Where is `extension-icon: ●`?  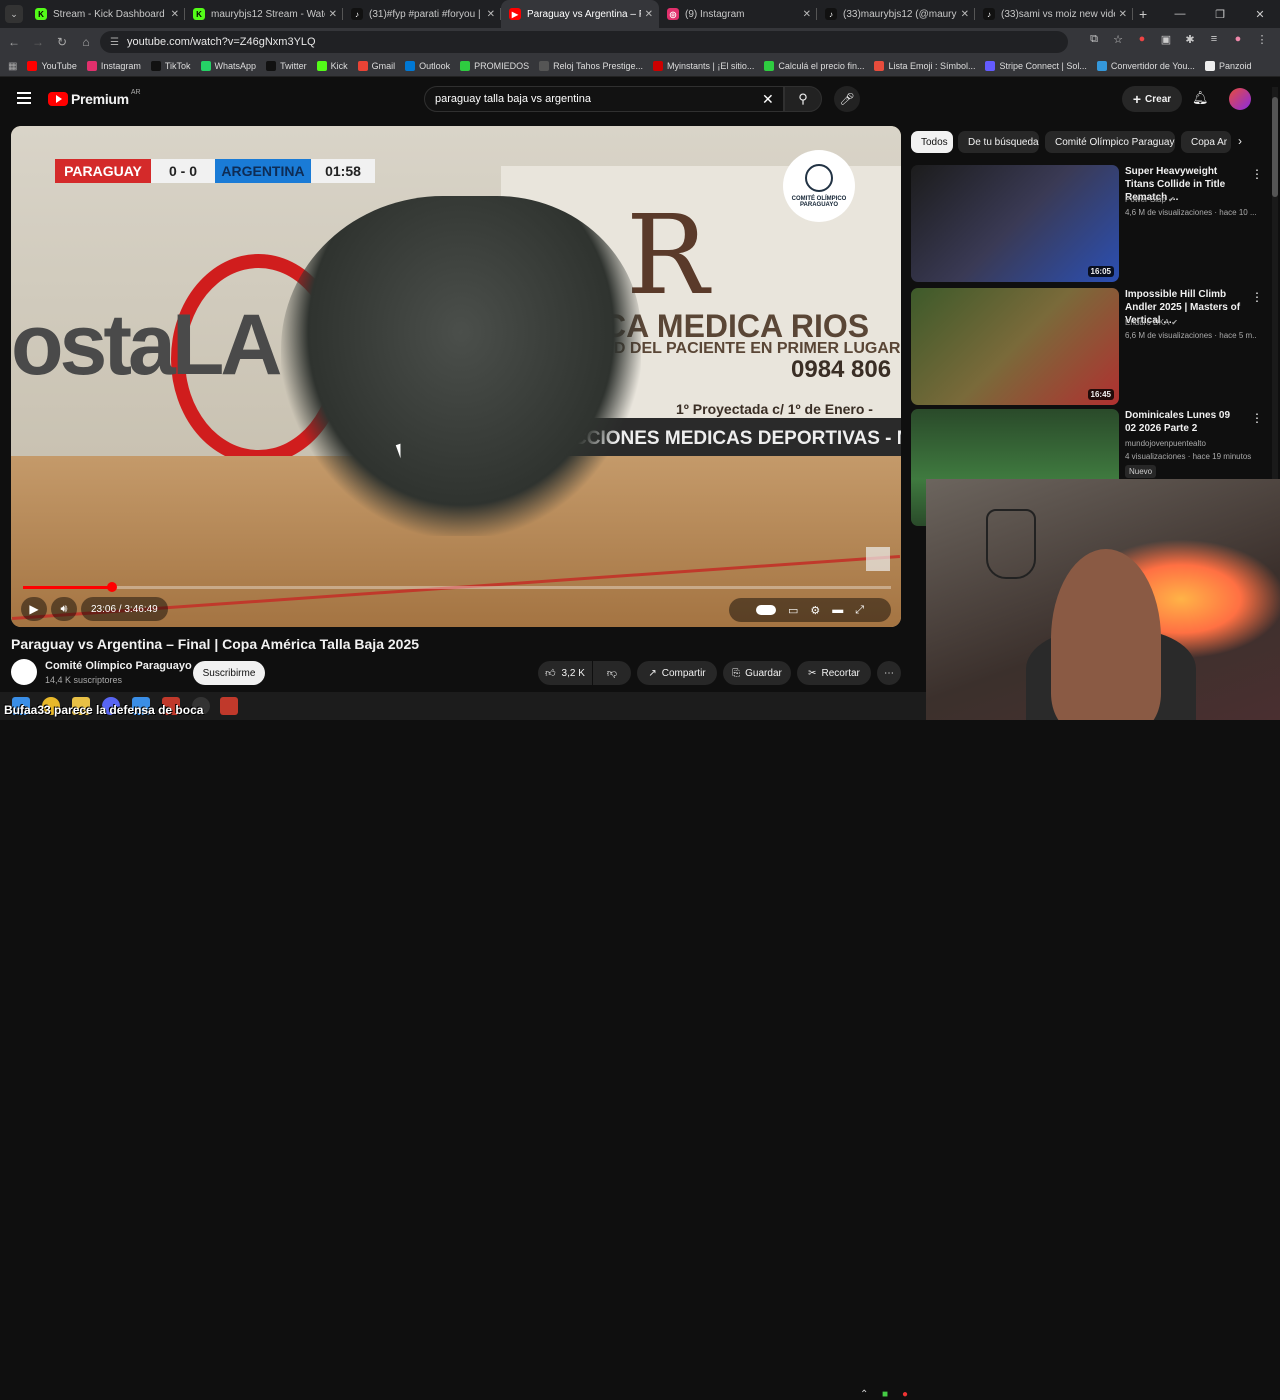 extension-icon: ● is located at coordinates (1142, 39).